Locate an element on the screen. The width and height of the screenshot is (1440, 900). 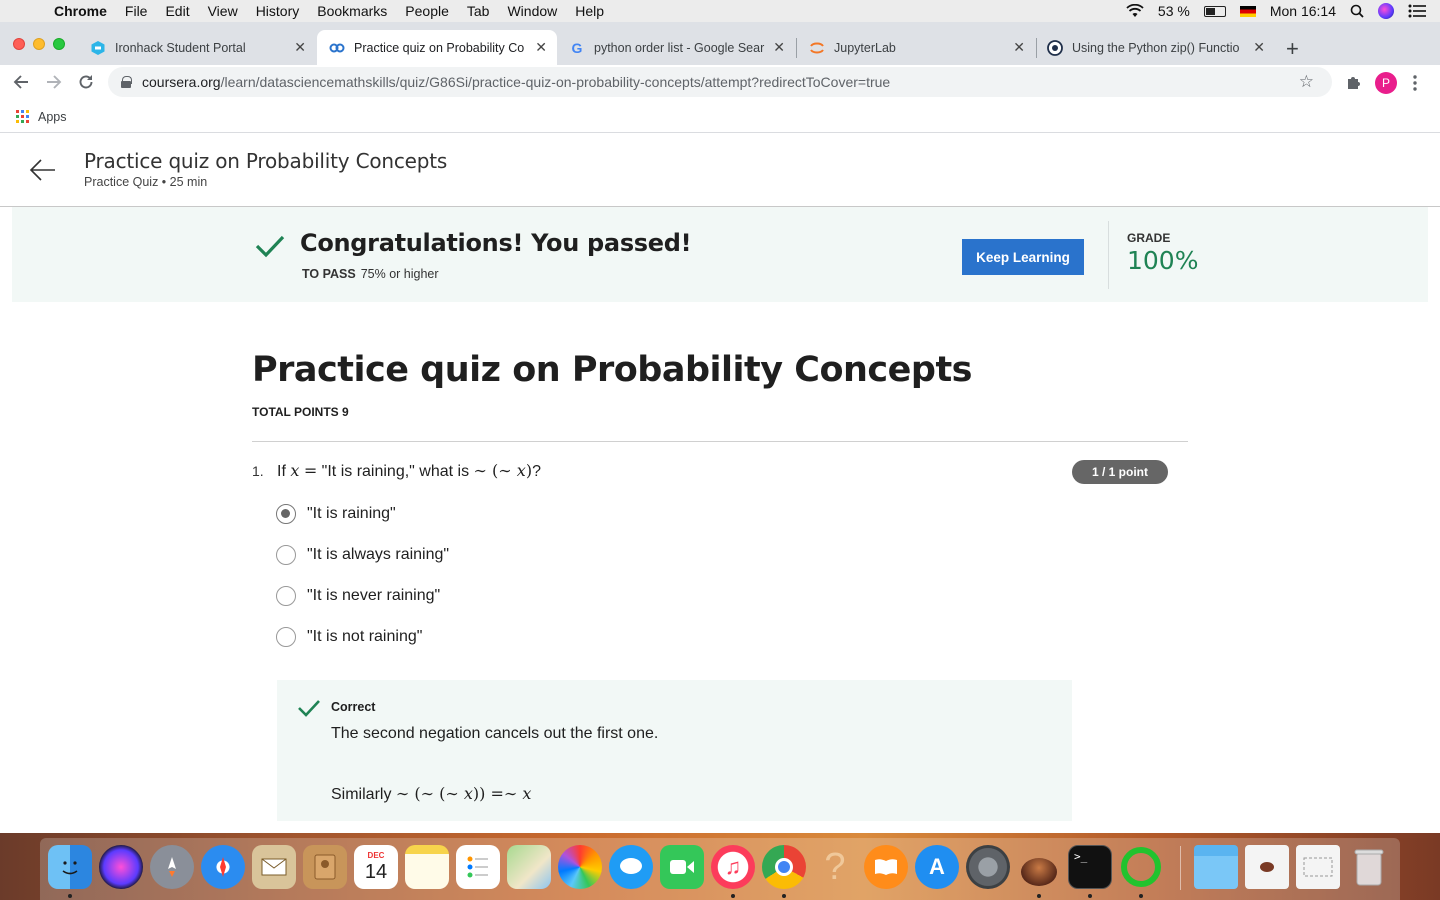
menu-people: People is located at coordinates (427, 11).